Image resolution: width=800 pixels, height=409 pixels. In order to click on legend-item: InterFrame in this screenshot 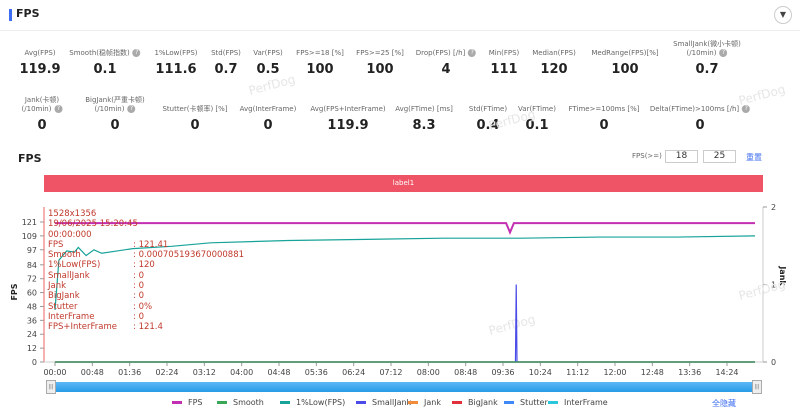, I will do `click(578, 402)`.